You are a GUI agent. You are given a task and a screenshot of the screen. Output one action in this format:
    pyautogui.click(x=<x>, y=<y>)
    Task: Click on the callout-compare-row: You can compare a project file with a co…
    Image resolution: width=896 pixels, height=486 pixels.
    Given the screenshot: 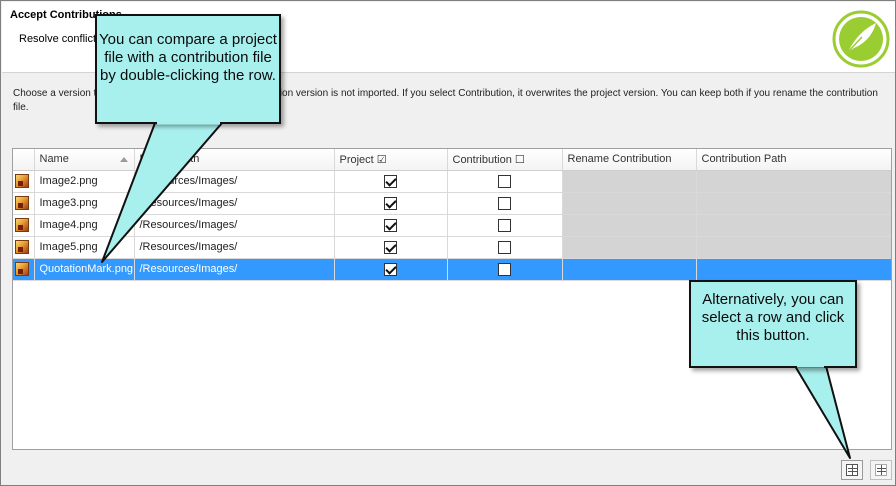 What is the action you would take?
    pyautogui.click(x=188, y=69)
    